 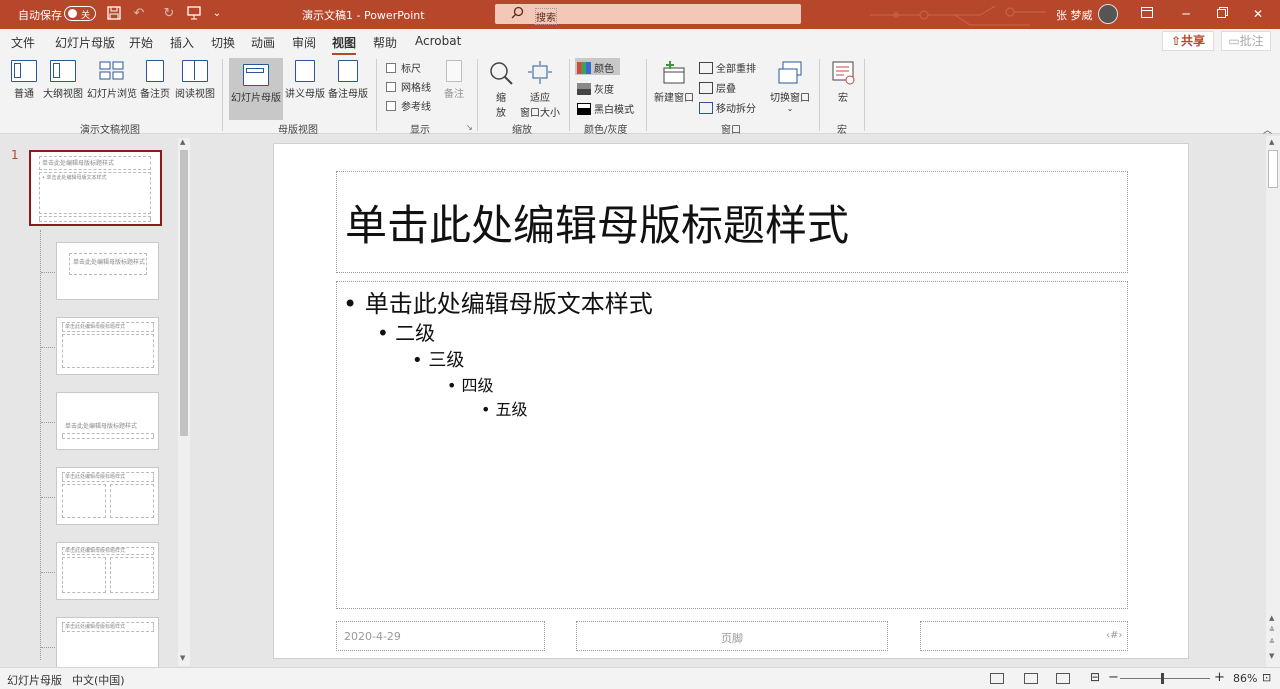 I want to click on move-split-label: 移动拆分, so click(x=736, y=109).